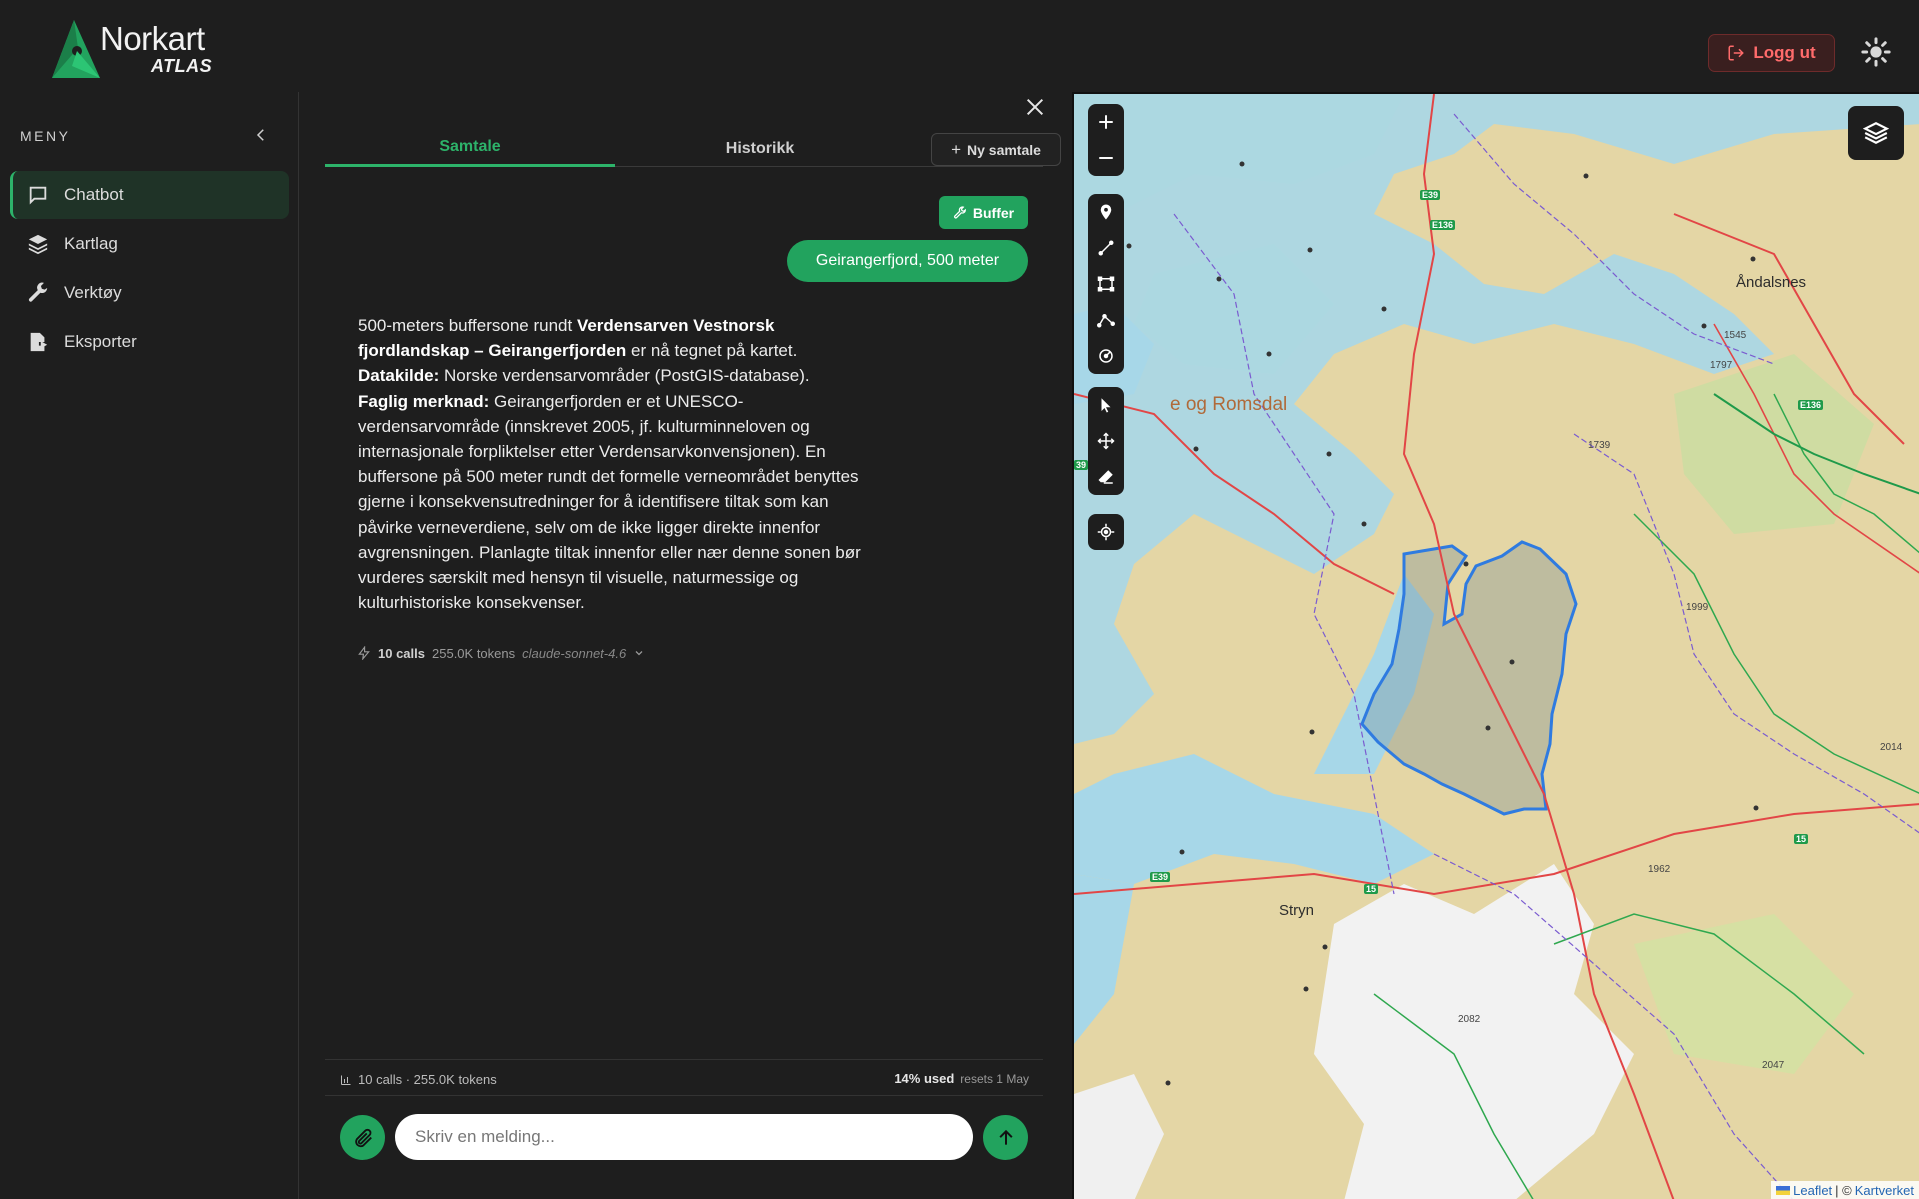 The height and width of the screenshot is (1199, 1919). I want to click on message-usage: 10 calls 255.0K tokens claude-sonnet-4.6, so click(501, 653).